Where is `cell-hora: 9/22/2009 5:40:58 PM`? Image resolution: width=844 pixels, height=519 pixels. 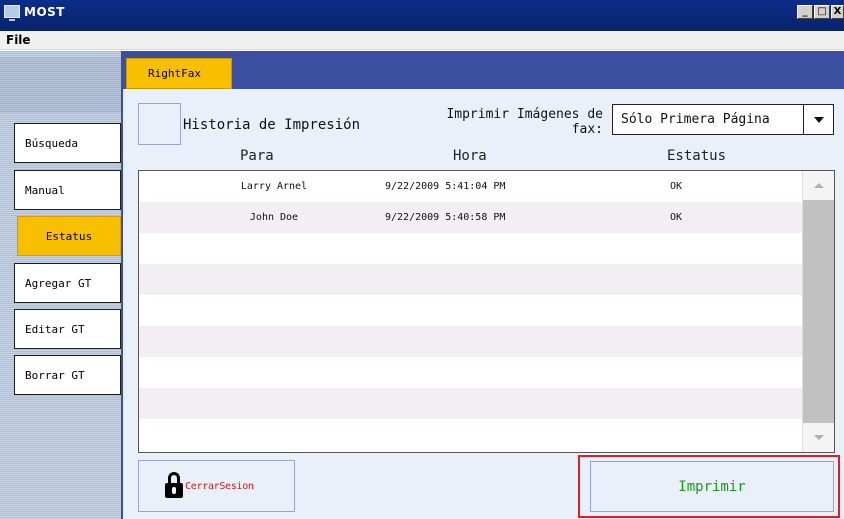
cell-hora: 9/22/2009 5:40:58 PM is located at coordinates (445, 217).